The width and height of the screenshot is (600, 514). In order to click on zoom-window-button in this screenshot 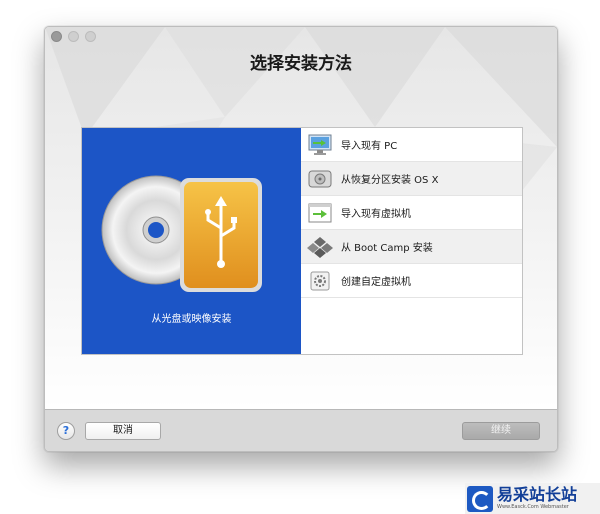, I will do `click(90, 36)`.